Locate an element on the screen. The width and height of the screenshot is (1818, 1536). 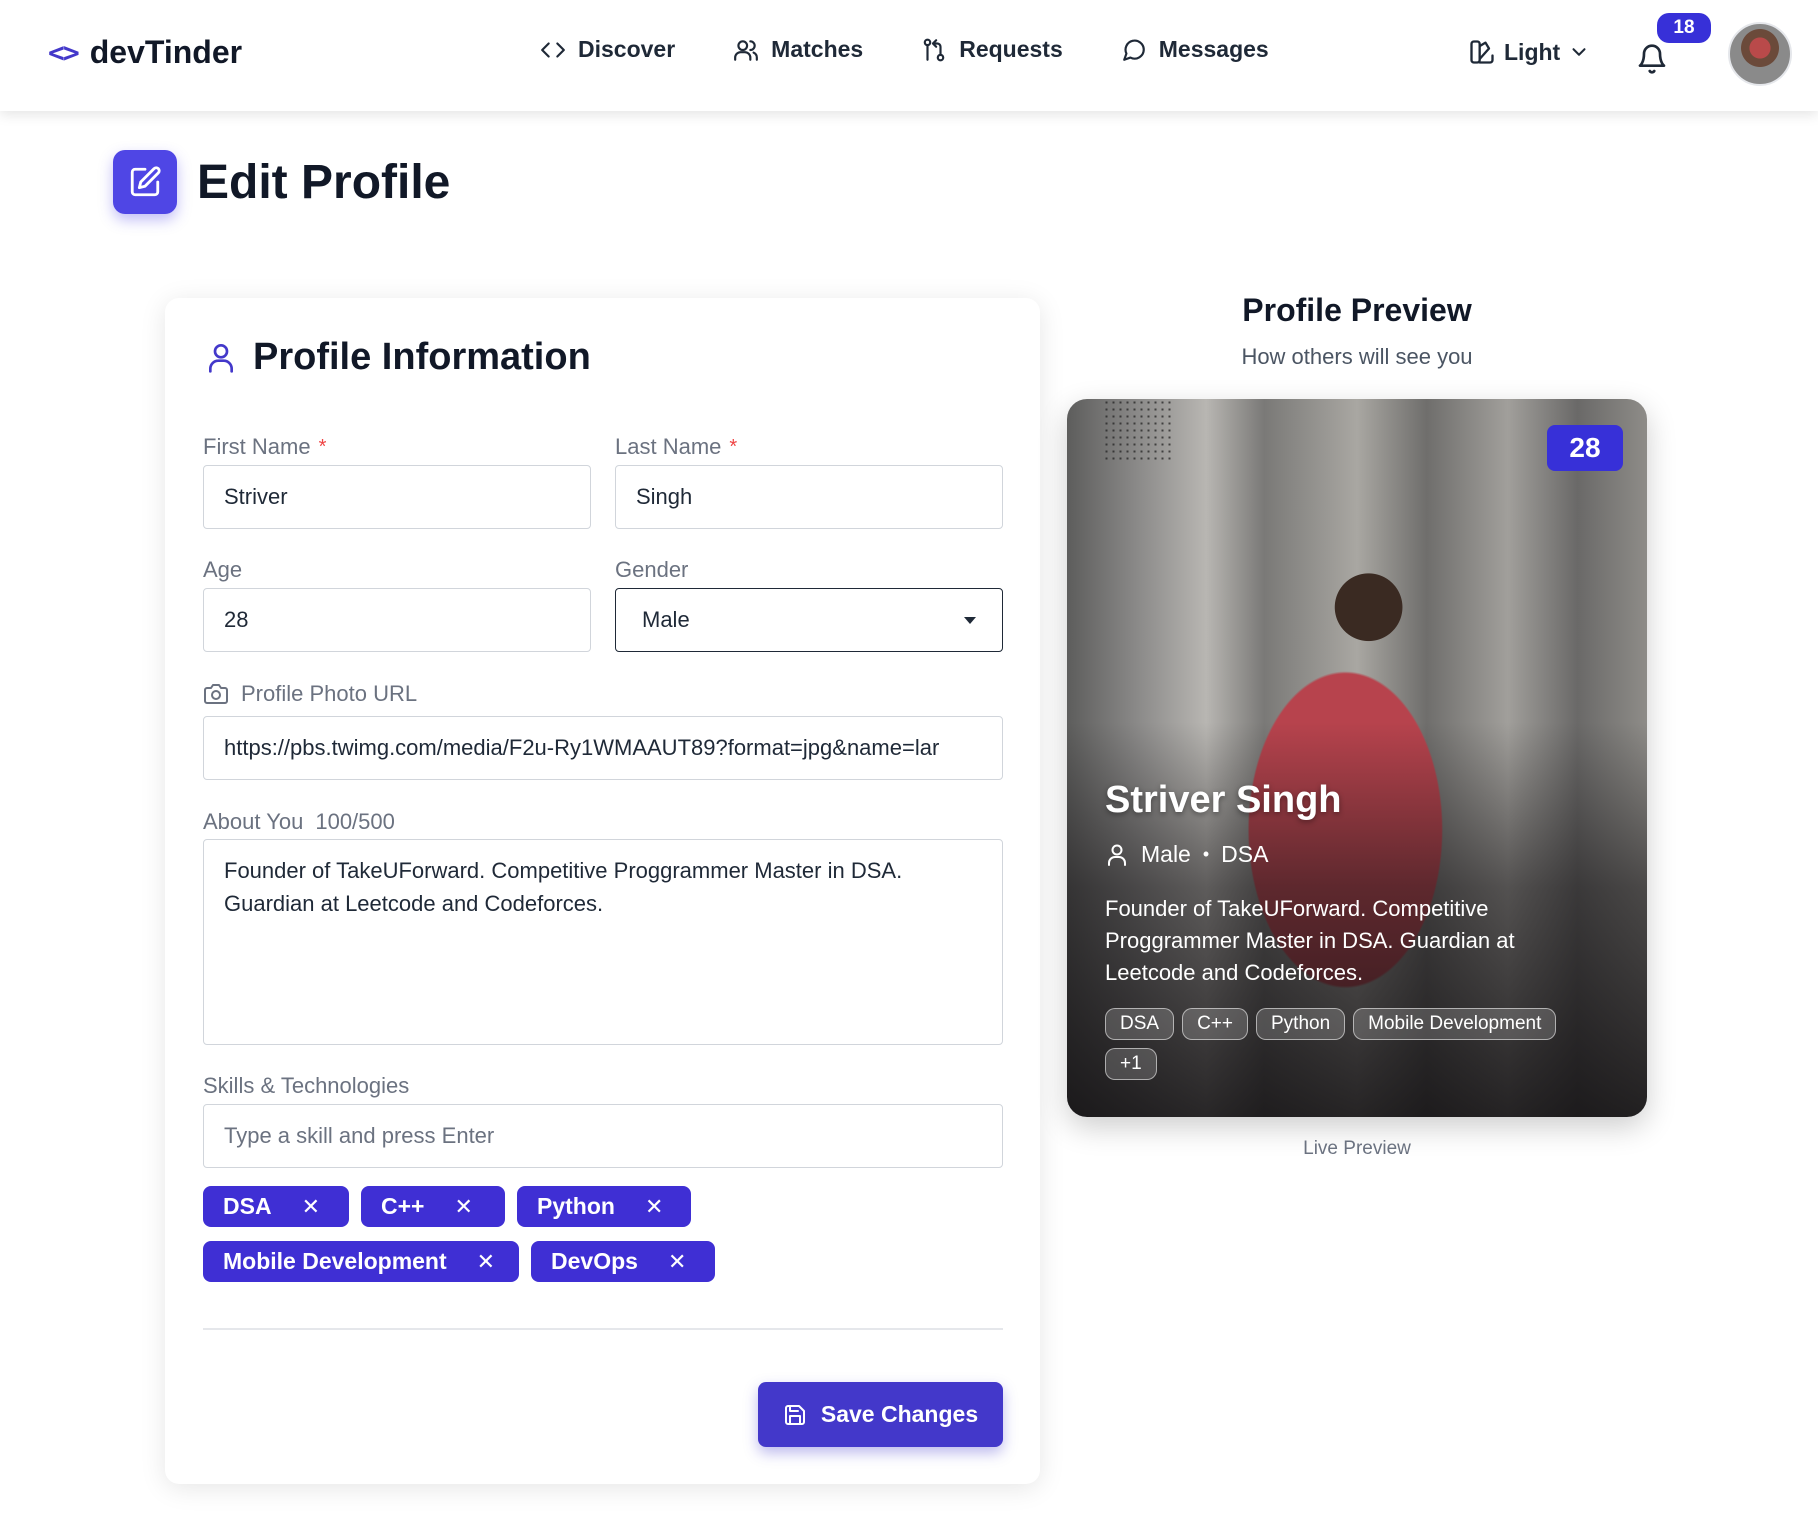
skill-chip-label: Python is located at coordinates (576, 1206).